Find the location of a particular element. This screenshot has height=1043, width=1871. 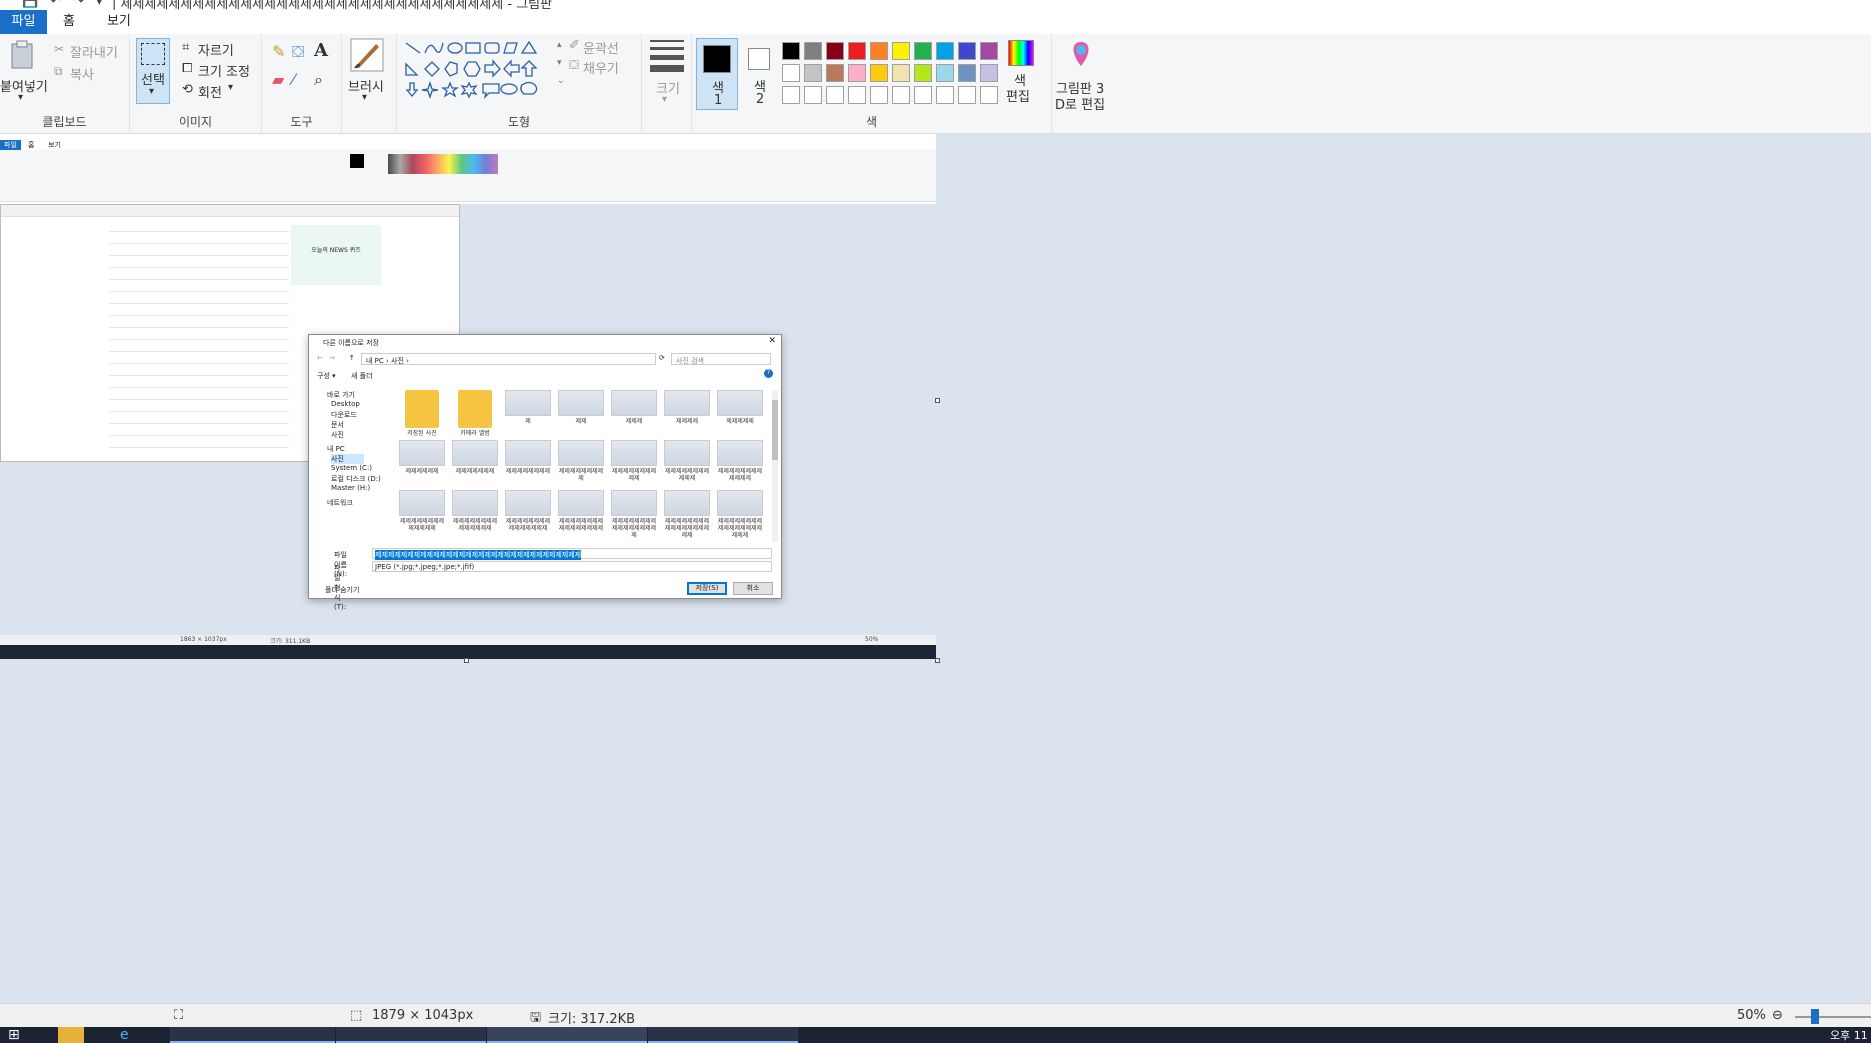

nav-documents: 문서 is located at coordinates (337, 425).